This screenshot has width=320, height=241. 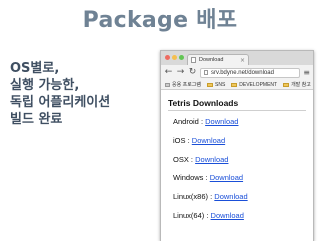 What do you see at coordinates (258, 84) in the screenshot?
I see `bookmark-label: DEVELOPMENT` at bounding box center [258, 84].